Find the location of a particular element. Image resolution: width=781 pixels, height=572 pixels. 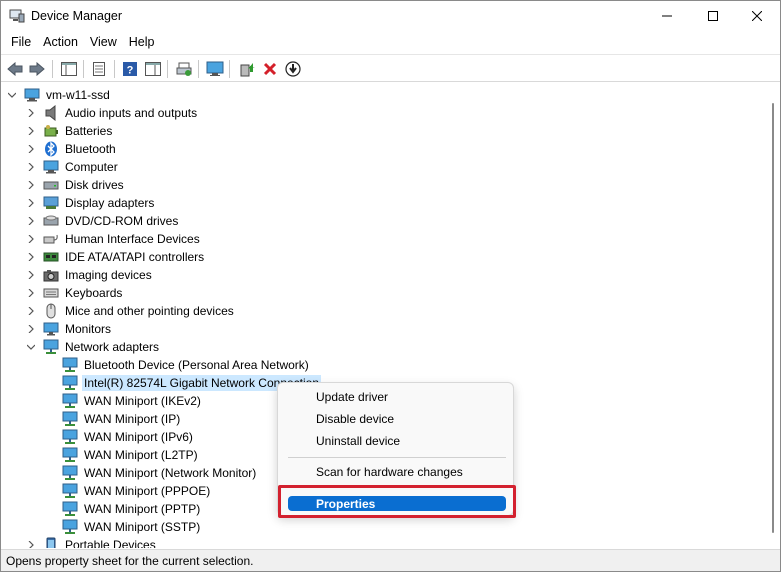

maximize-icon is located at coordinates (713, 17).